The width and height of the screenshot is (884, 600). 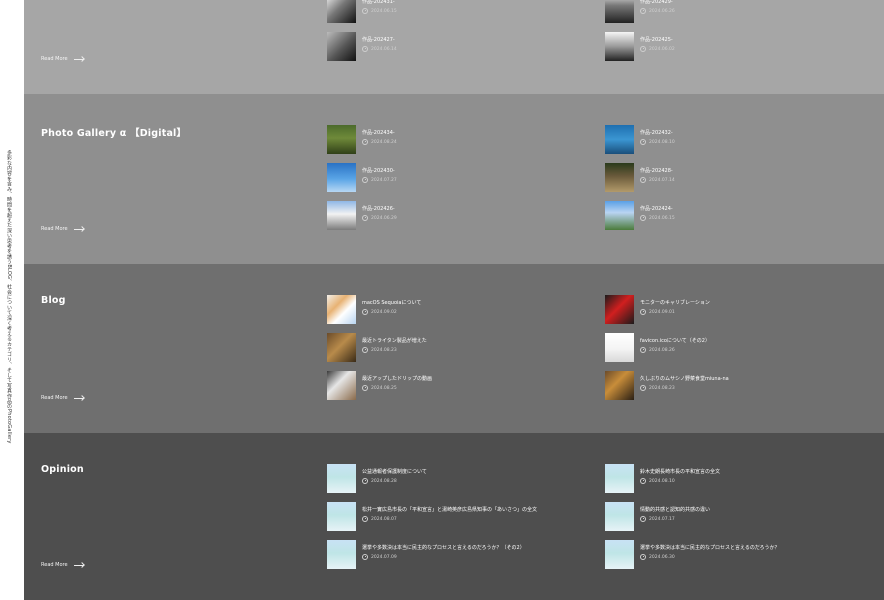 I want to click on post-meta: 作品-202432- 2024.08.10, so click(x=657, y=135).